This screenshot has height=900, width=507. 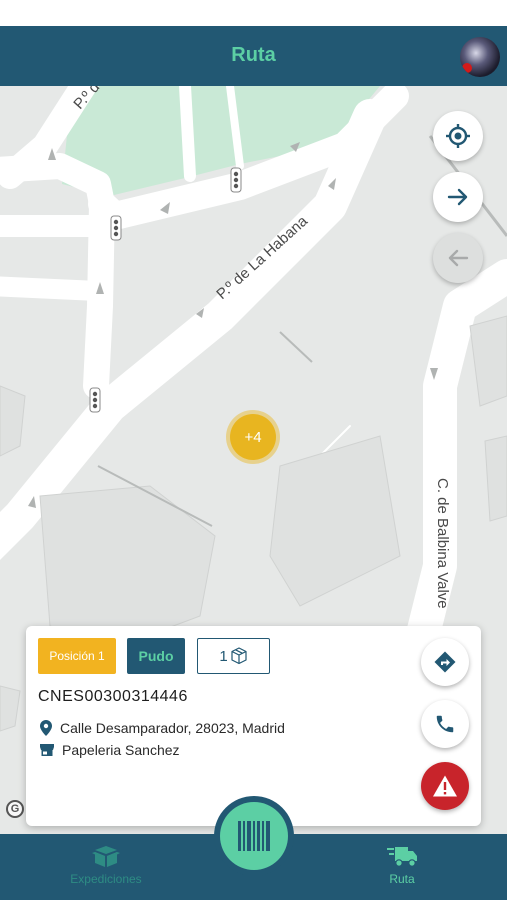 What do you see at coordinates (402, 879) in the screenshot?
I see `nav-label-ruta: Ruta` at bounding box center [402, 879].